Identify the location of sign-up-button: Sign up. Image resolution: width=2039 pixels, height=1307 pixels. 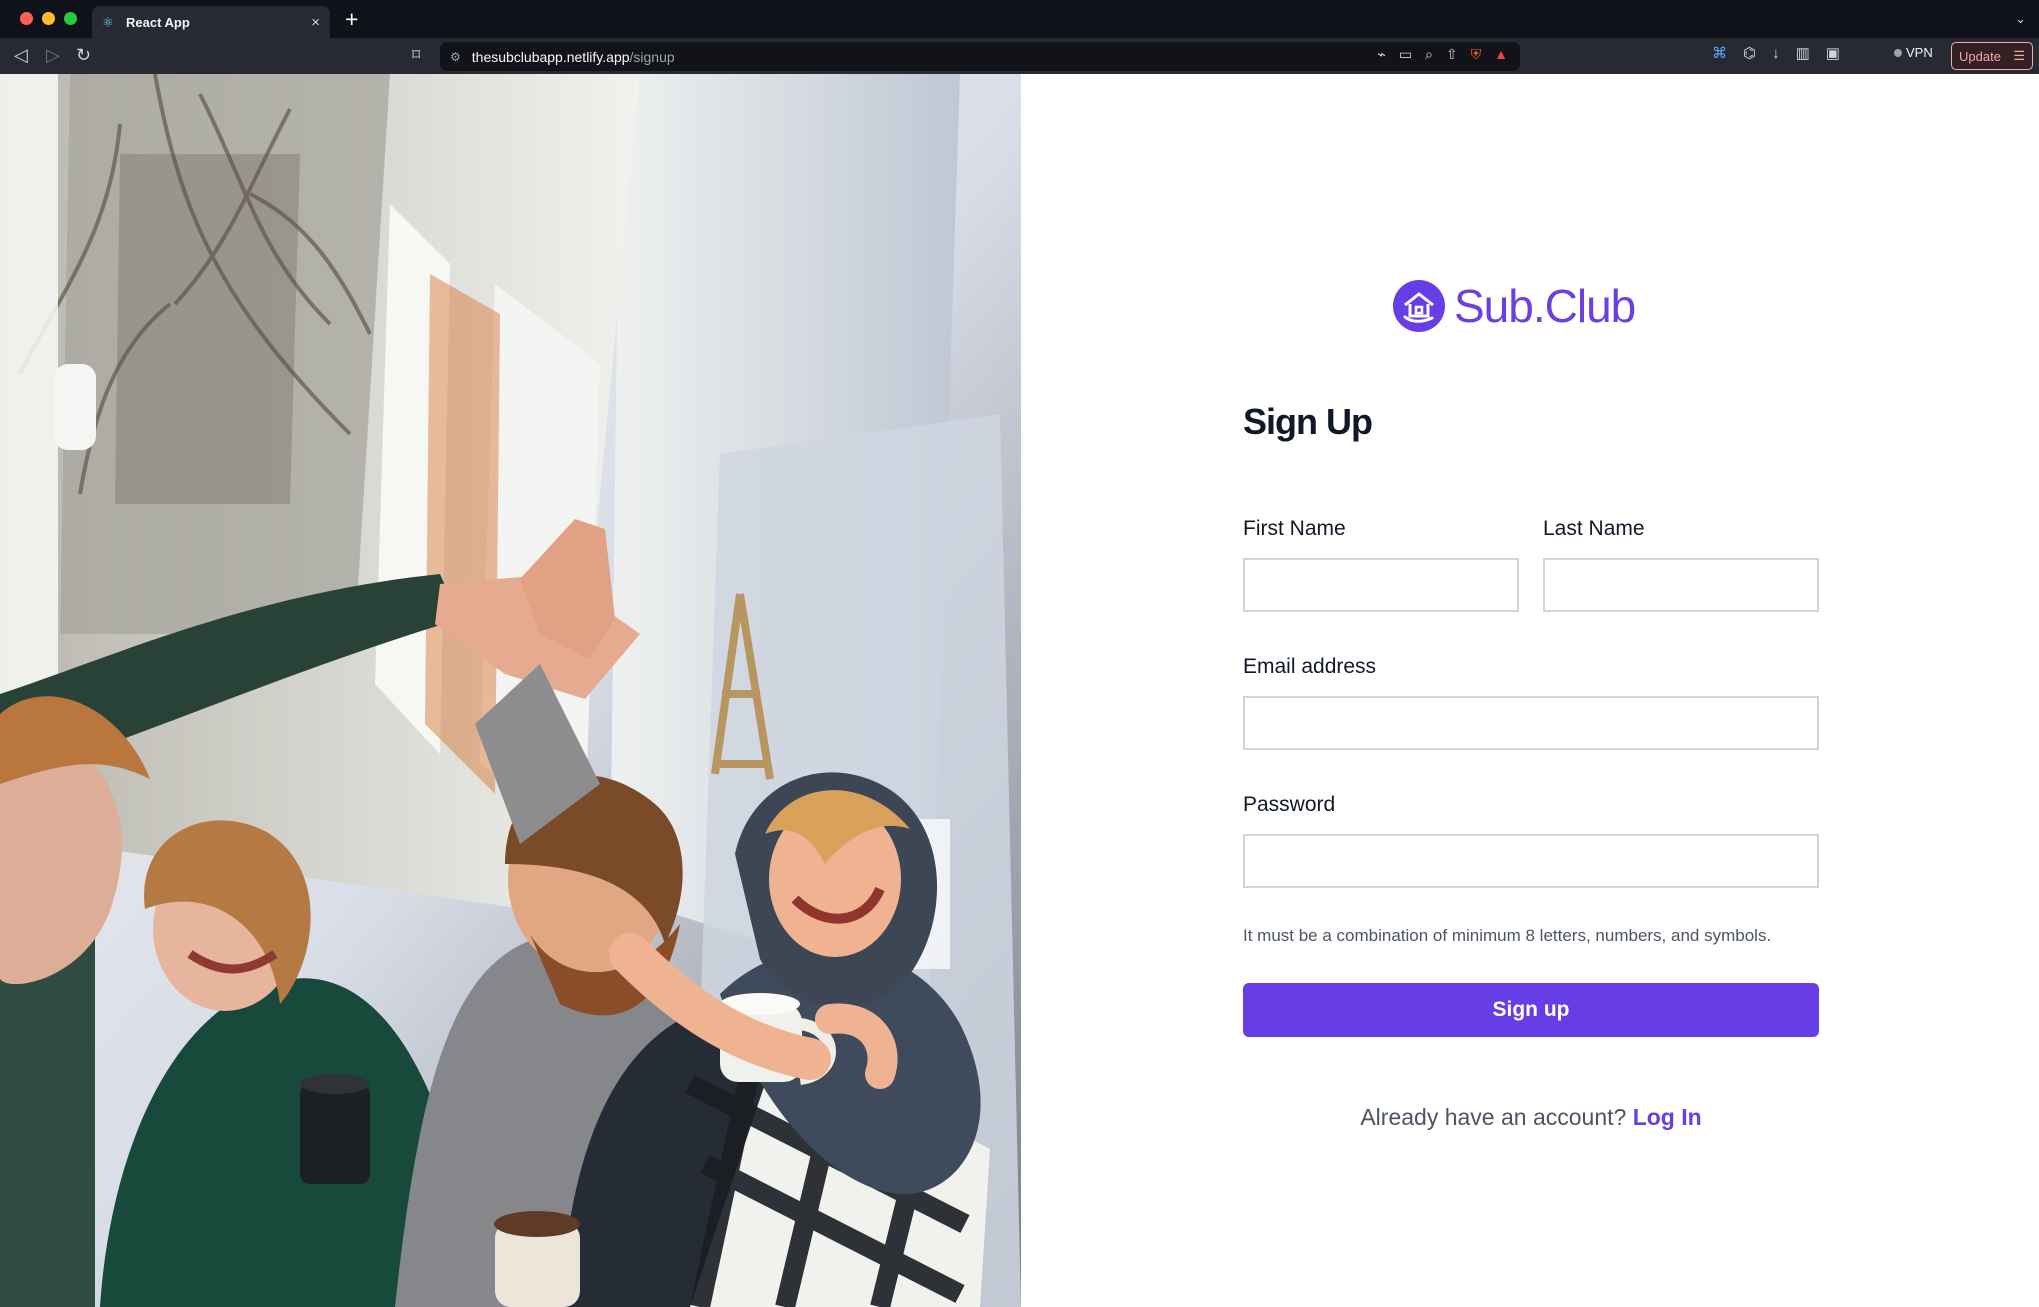
(1531, 1010).